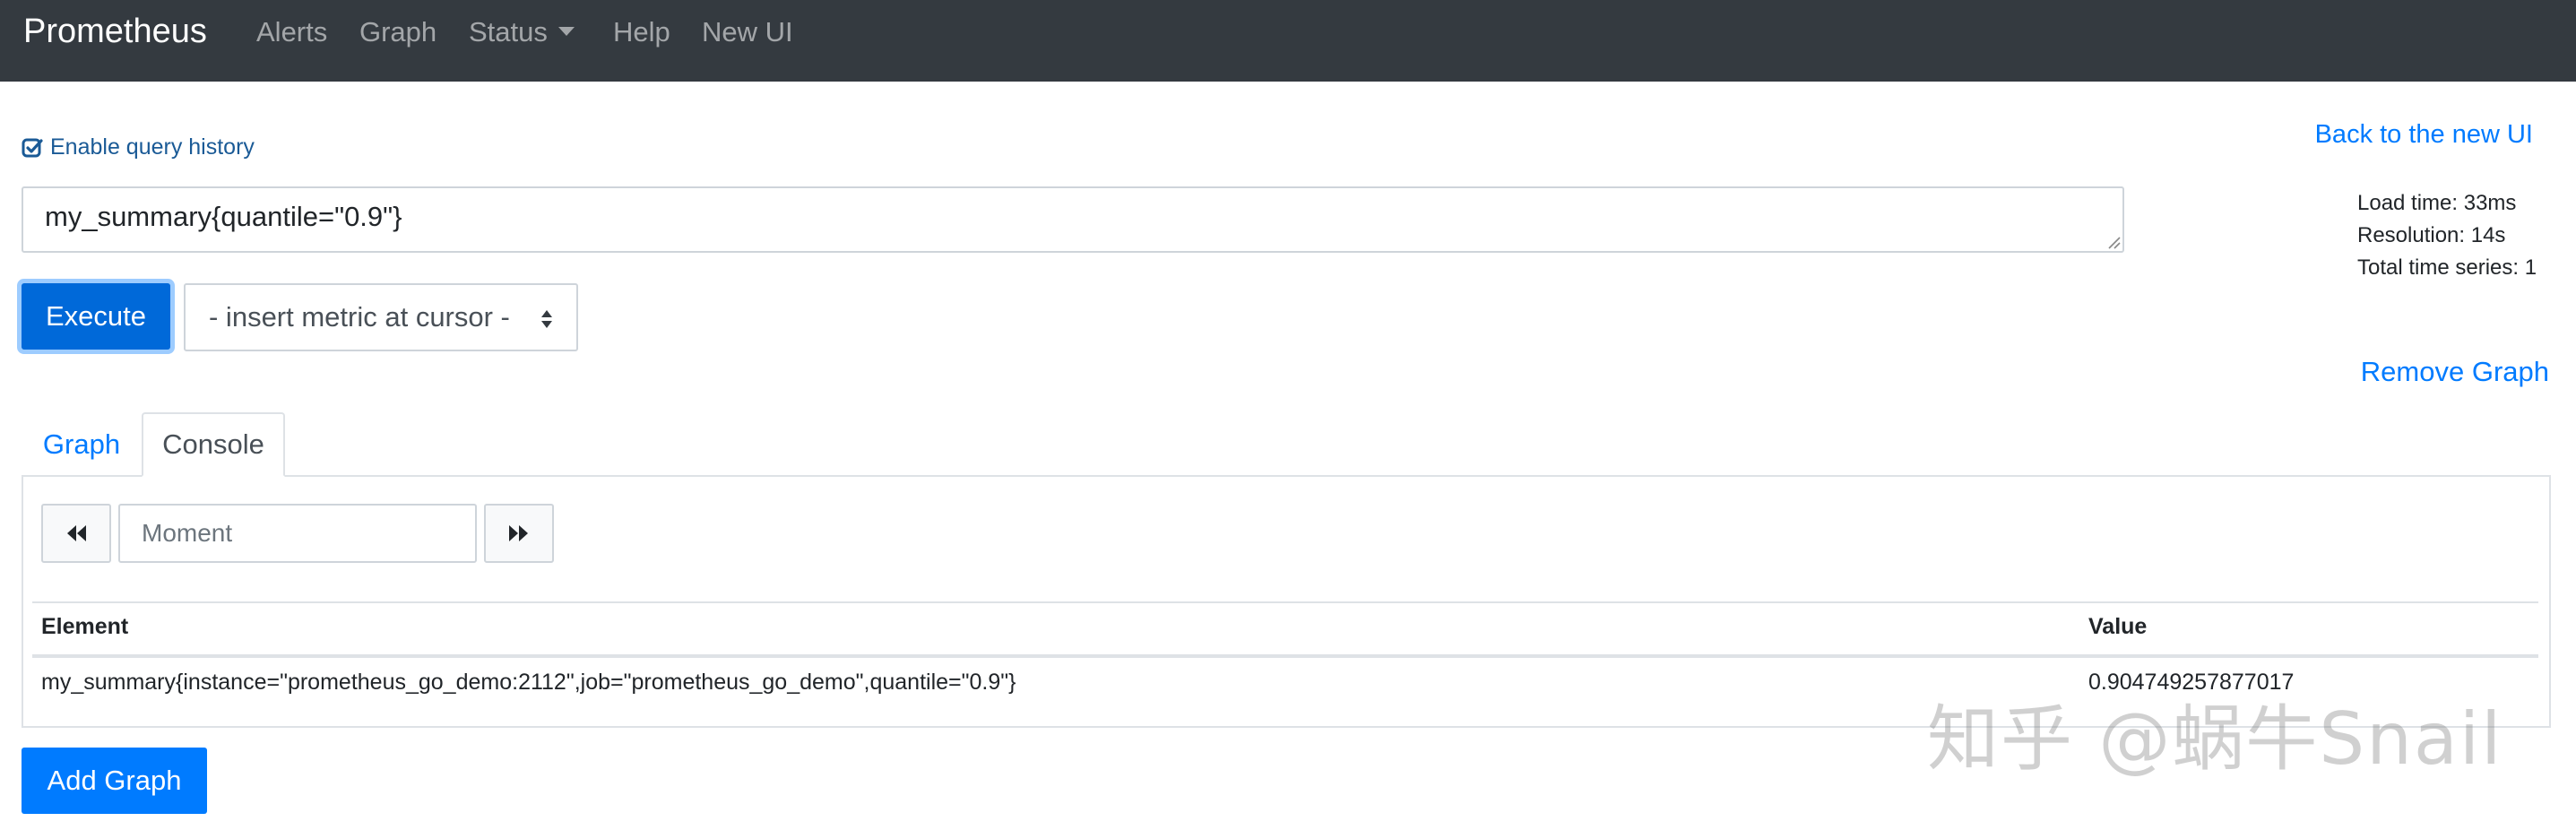 The image size is (2576, 830). What do you see at coordinates (2431, 235) in the screenshot?
I see `resolution: Resolution: 14s` at bounding box center [2431, 235].